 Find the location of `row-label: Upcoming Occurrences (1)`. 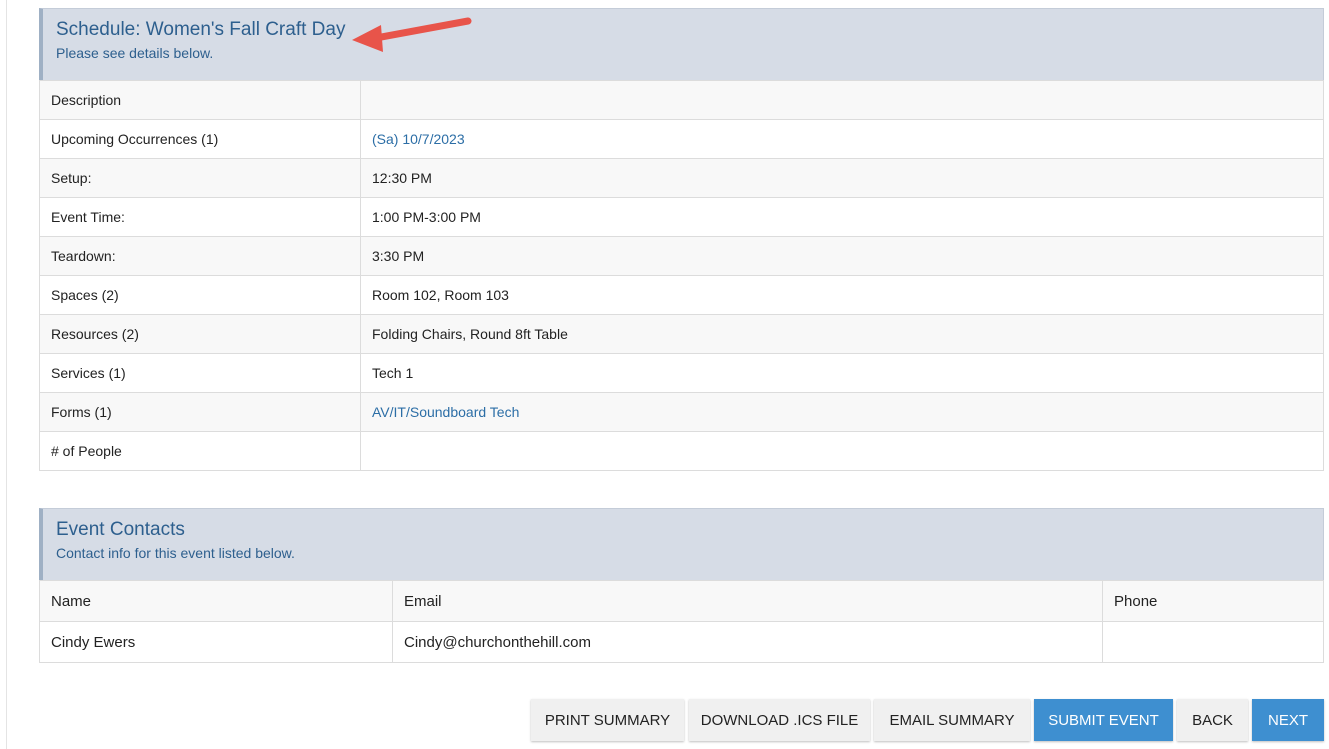

row-label: Upcoming Occurrences (1) is located at coordinates (200, 139).